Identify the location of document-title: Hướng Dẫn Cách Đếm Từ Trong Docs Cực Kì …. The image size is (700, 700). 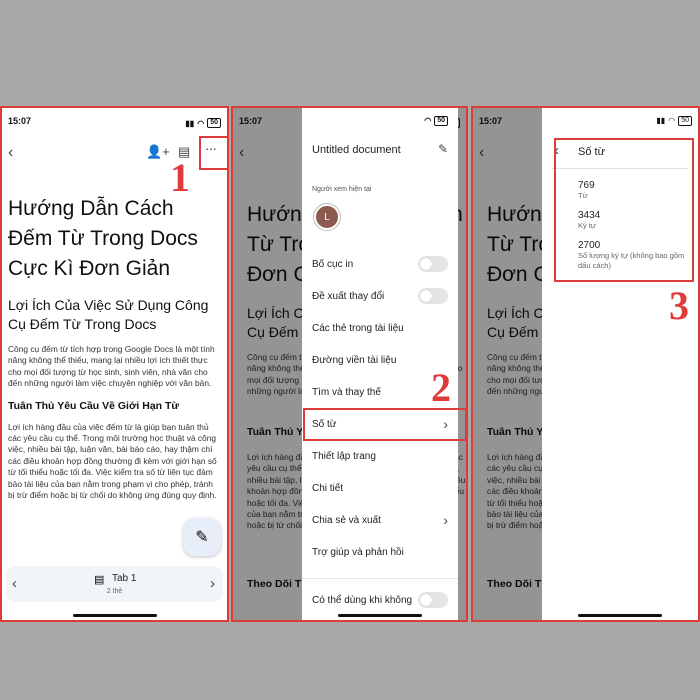
(103, 238).